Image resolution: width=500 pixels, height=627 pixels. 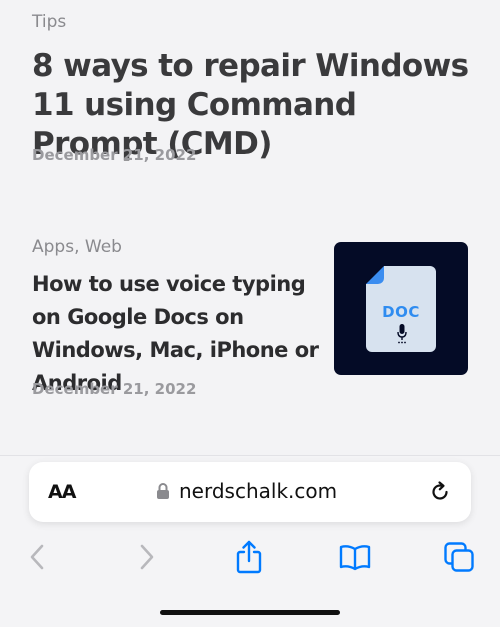 What do you see at coordinates (163, 491) in the screenshot?
I see `lock-icon` at bounding box center [163, 491].